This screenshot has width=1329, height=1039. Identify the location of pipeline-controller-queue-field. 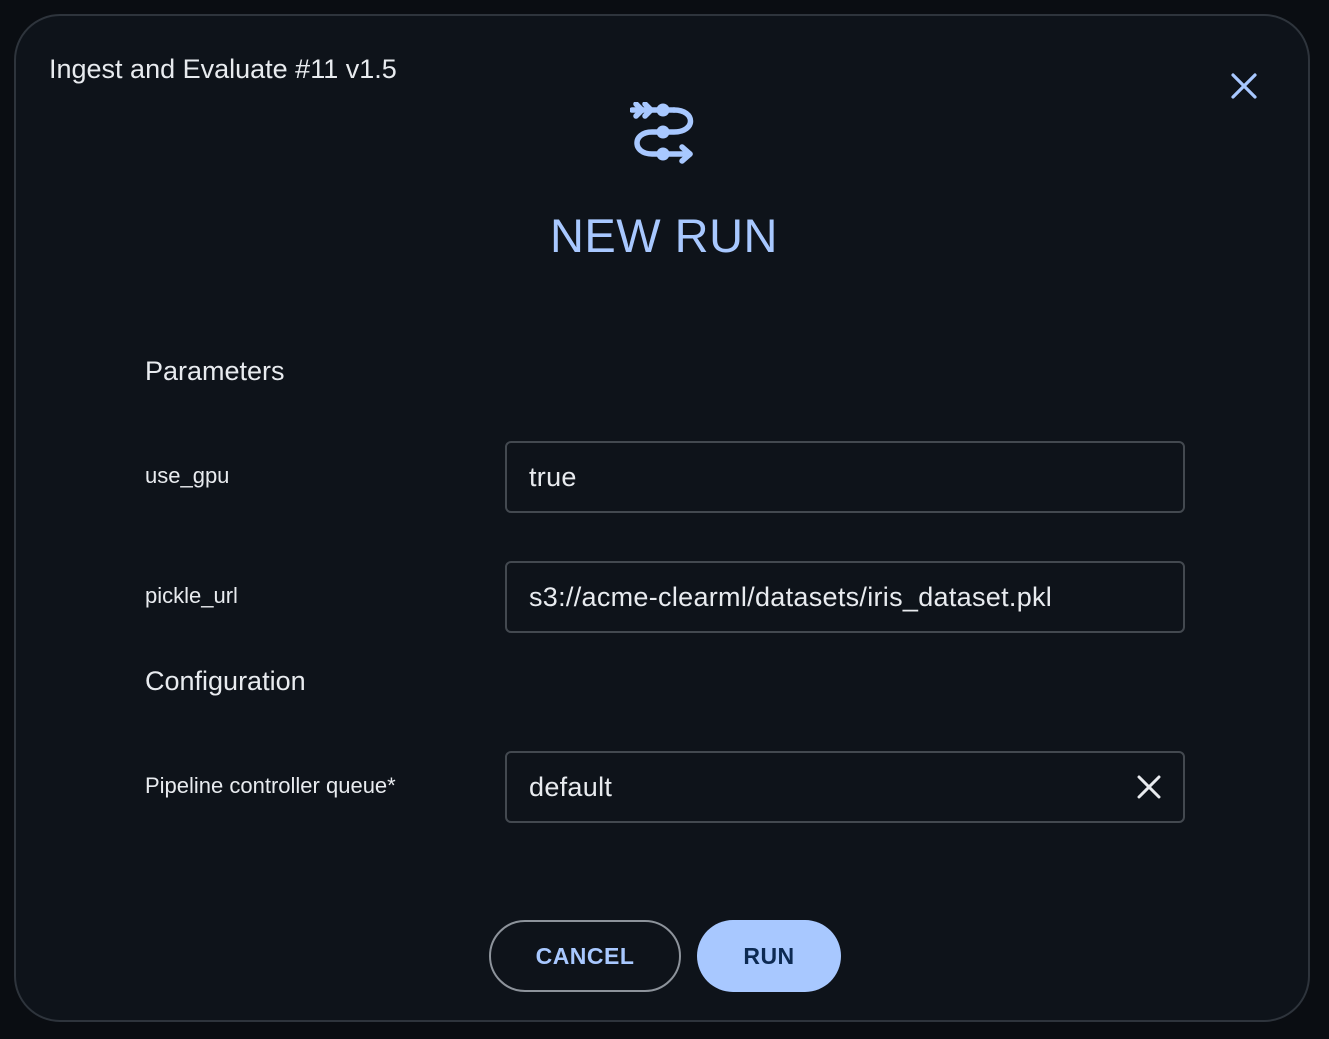
(845, 787).